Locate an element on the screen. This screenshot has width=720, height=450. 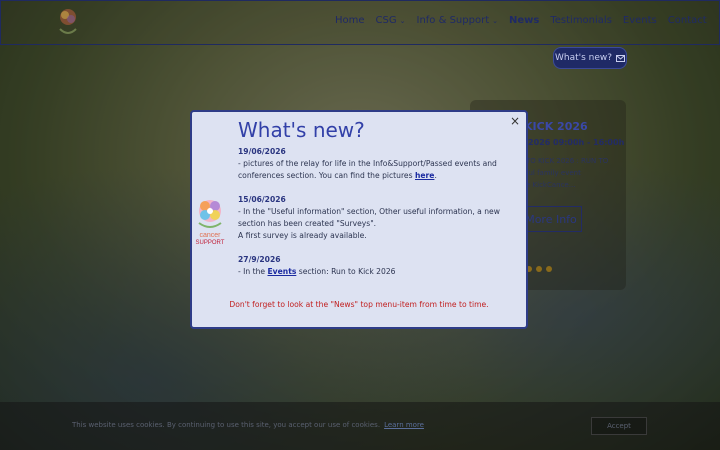
whats-new-label: What's new? is located at coordinates (583, 58).